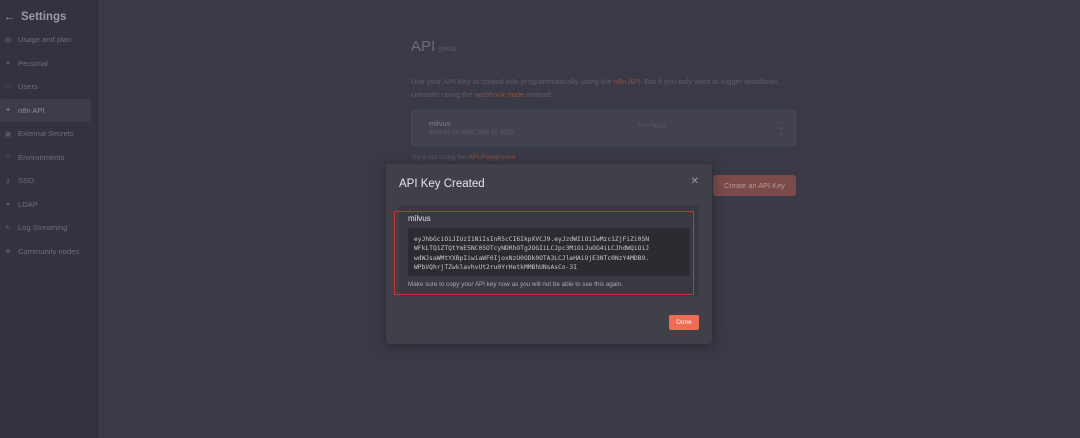 This screenshot has height=438, width=1080. Describe the element at coordinates (423, 46) in the screenshot. I see `page-title-text: API` at that location.